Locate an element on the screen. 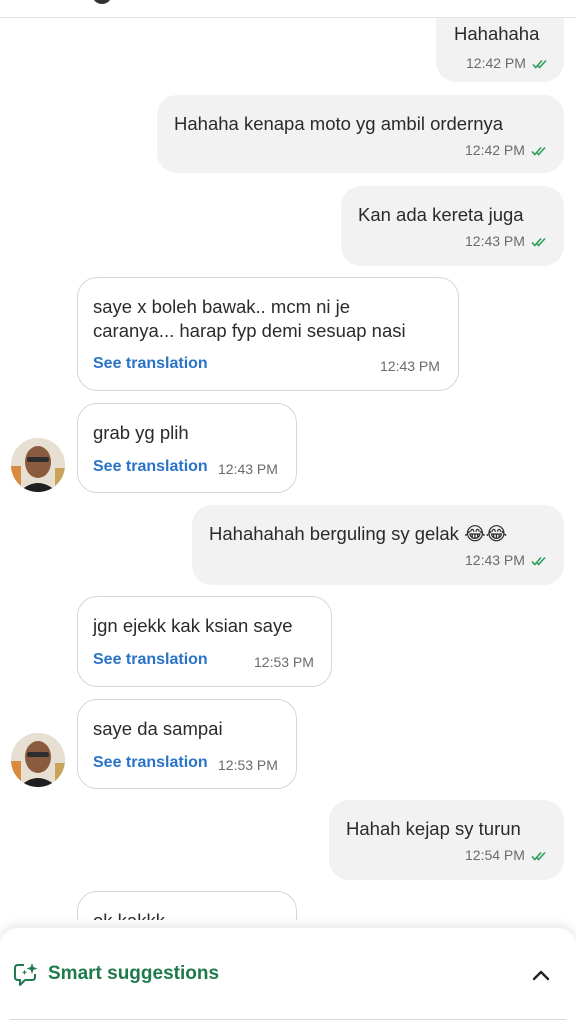 This screenshot has width=576, height=1024. message-text: Hahah kejap sy turun is located at coordinates (433, 828).